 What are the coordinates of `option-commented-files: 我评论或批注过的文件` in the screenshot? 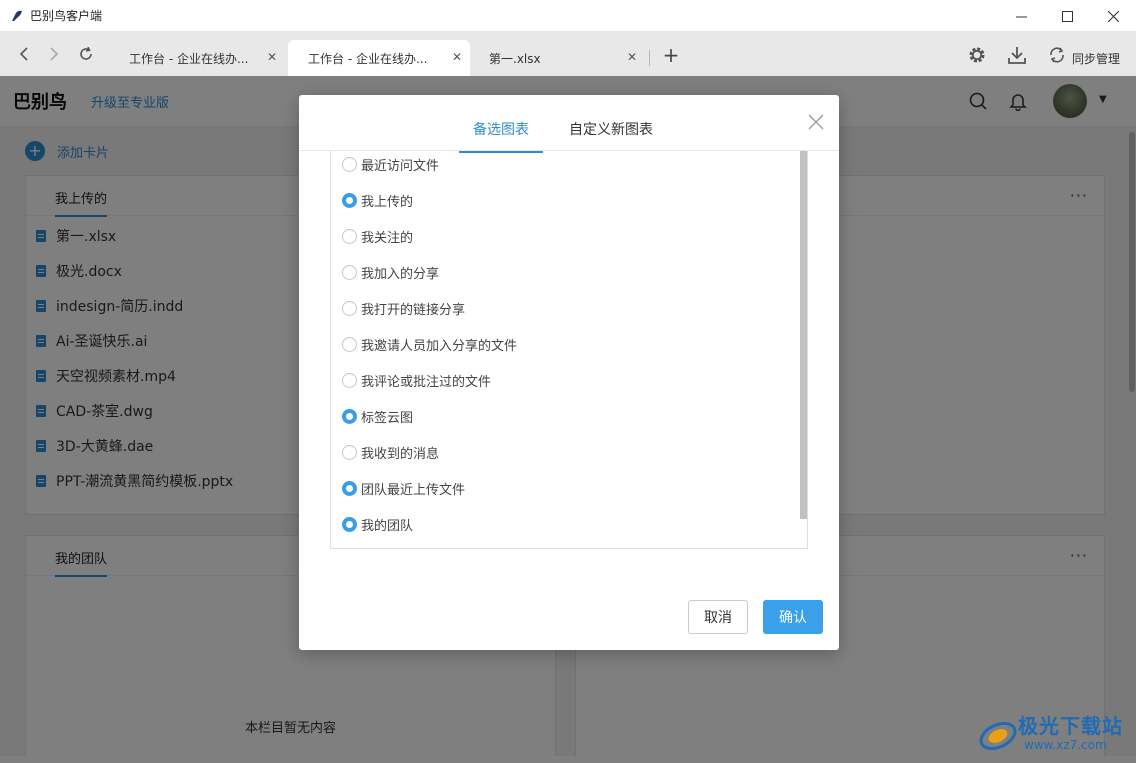 It's located at (416, 380).